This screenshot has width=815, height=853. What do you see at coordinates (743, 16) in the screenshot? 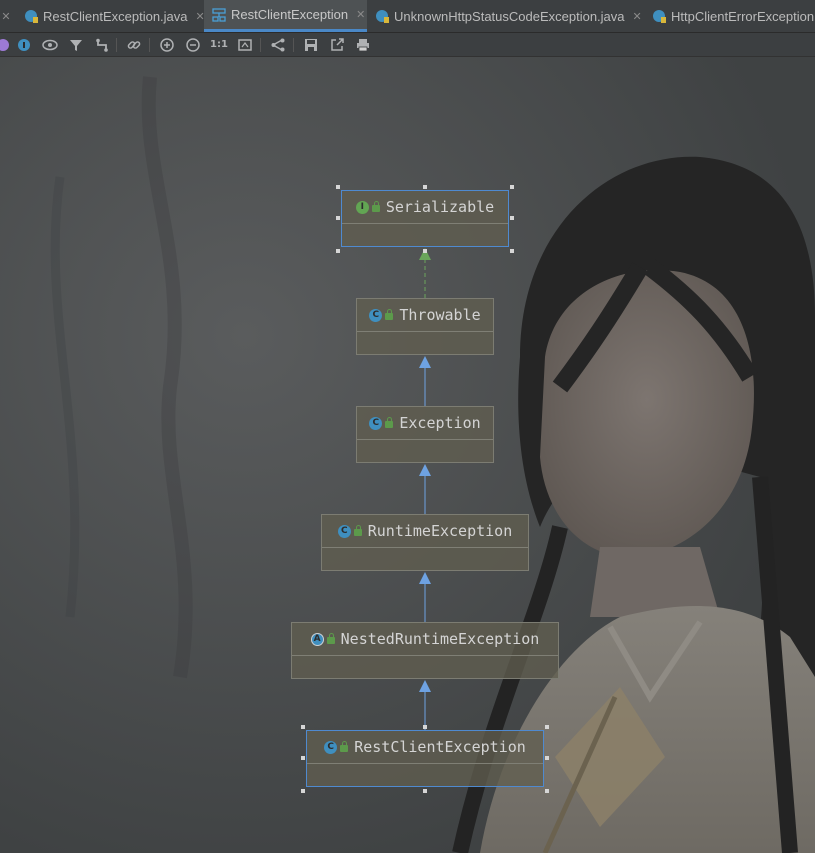
I see `tab-label: HttpClientErrorException` at bounding box center [743, 16].